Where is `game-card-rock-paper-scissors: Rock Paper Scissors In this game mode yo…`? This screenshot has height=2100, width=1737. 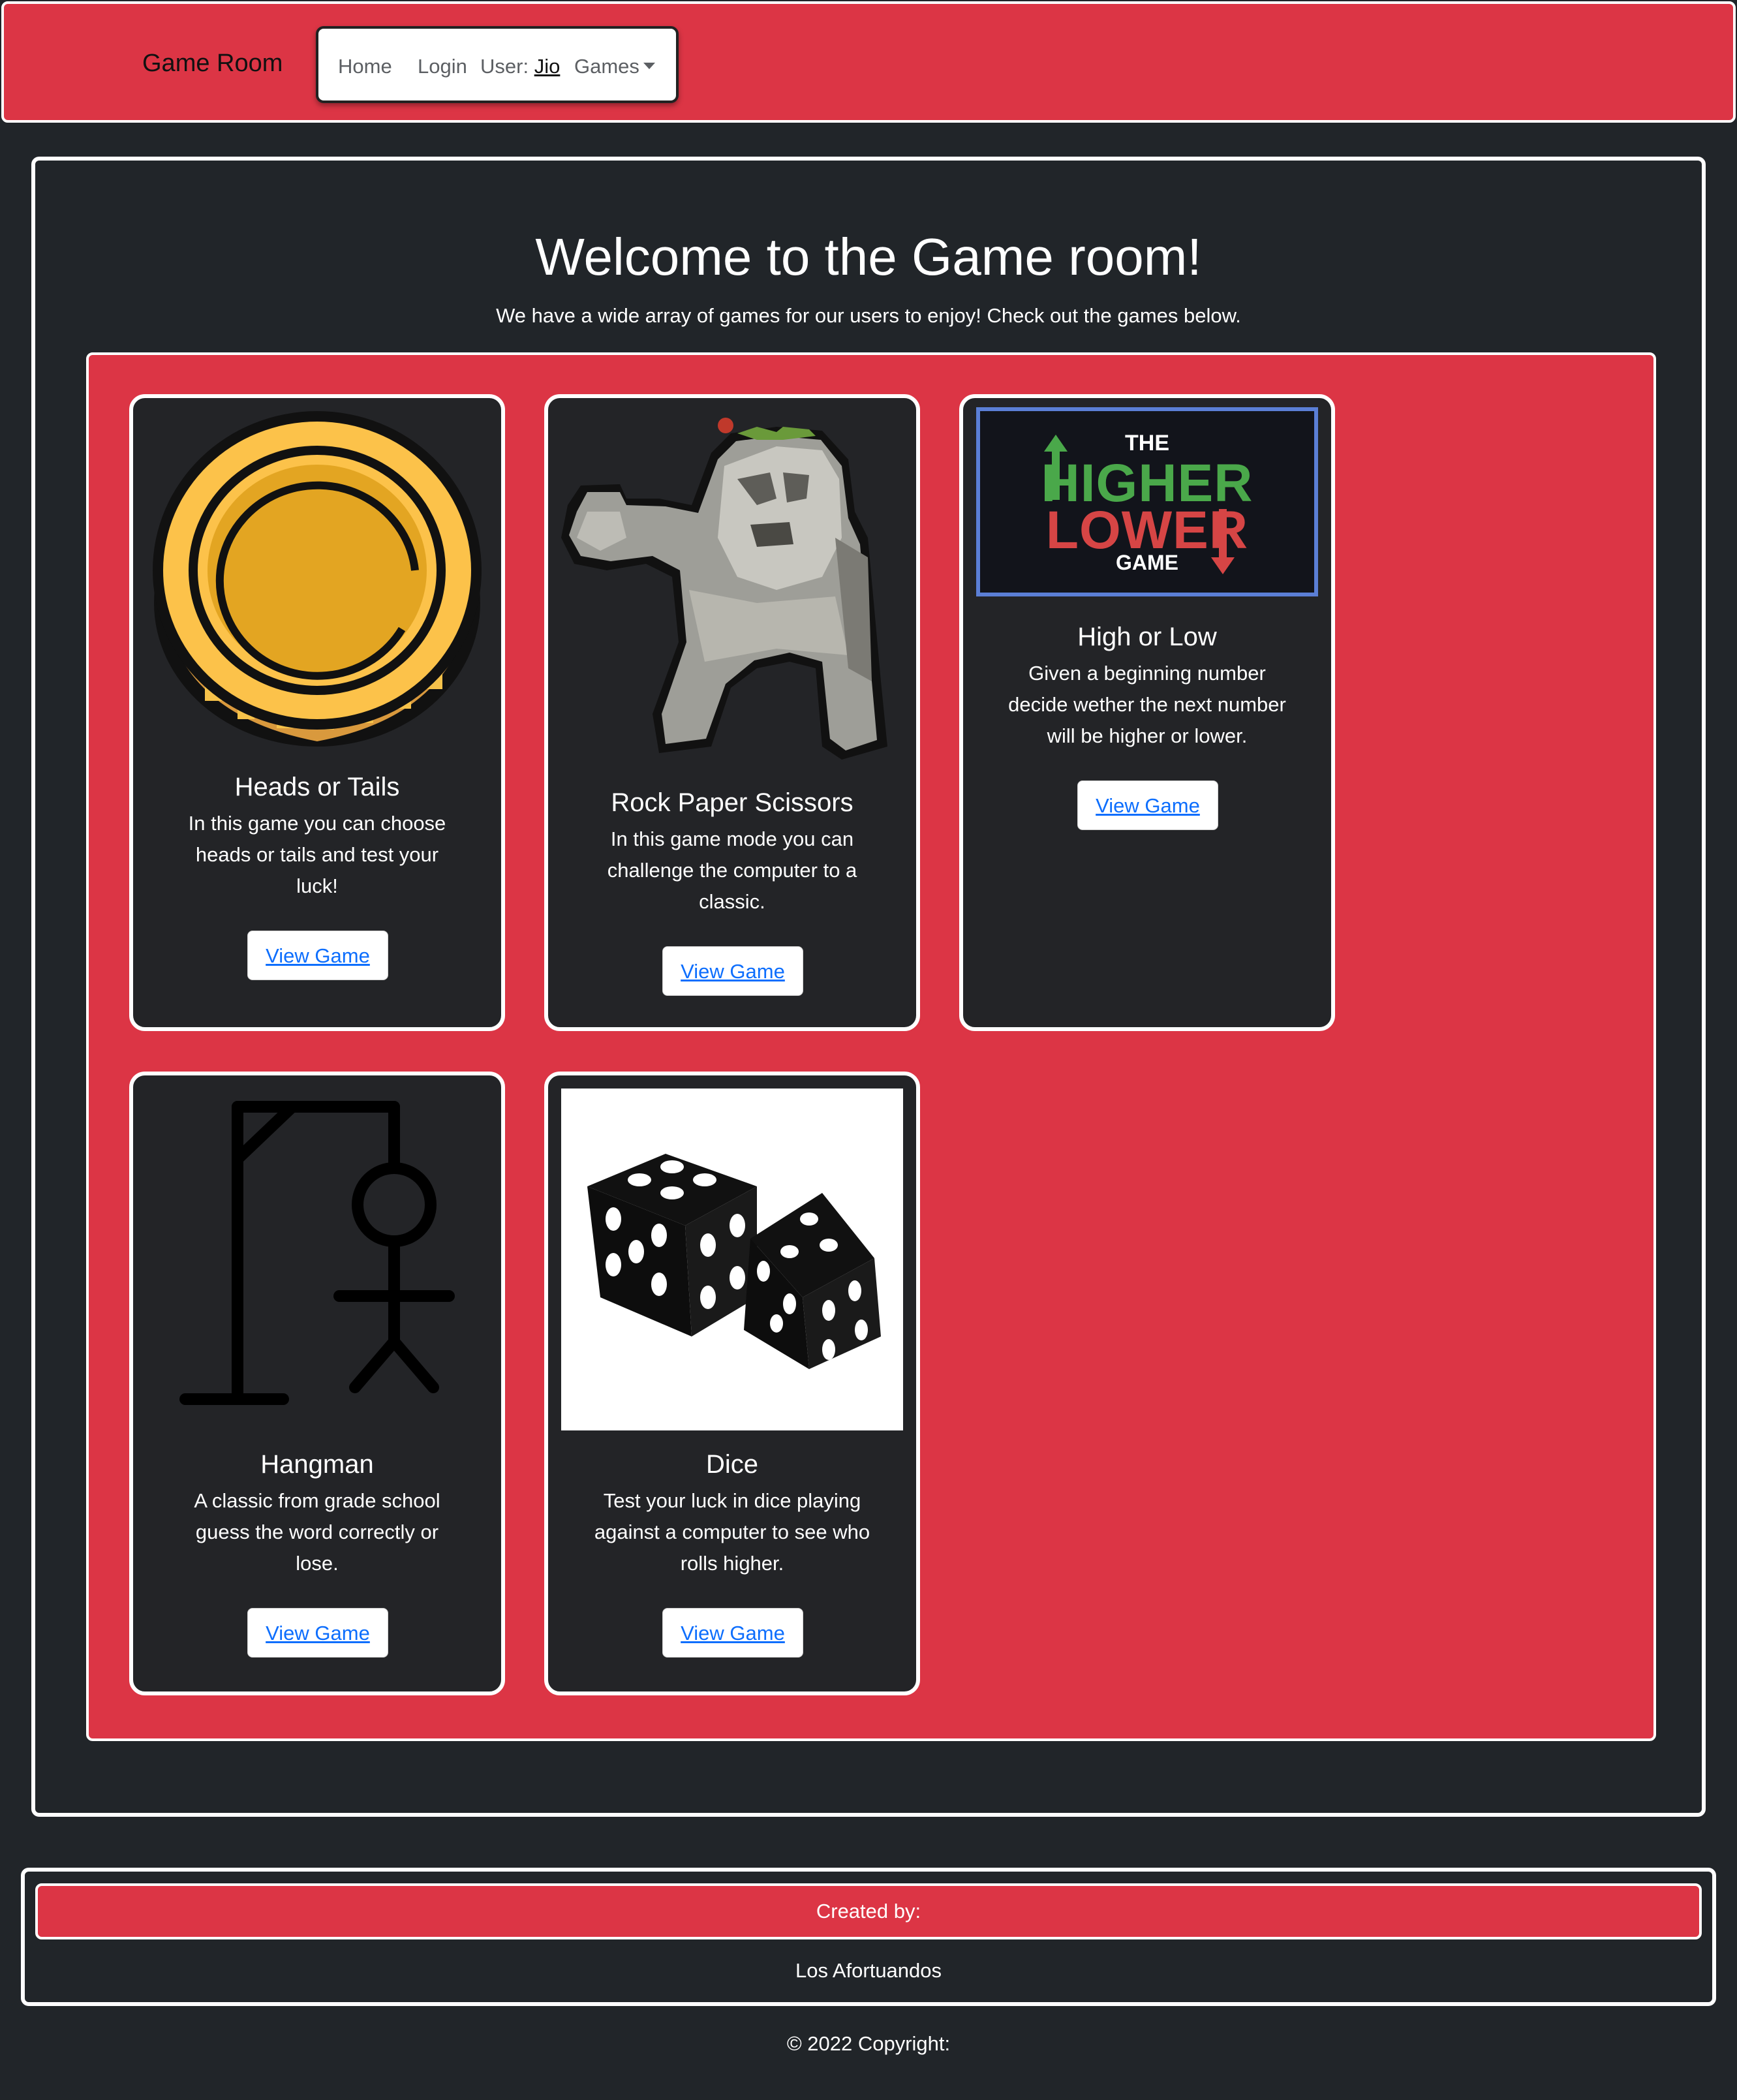
game-card-rock-paper-scissors: Rock Paper Scissors In this game mode yo… is located at coordinates (732, 712).